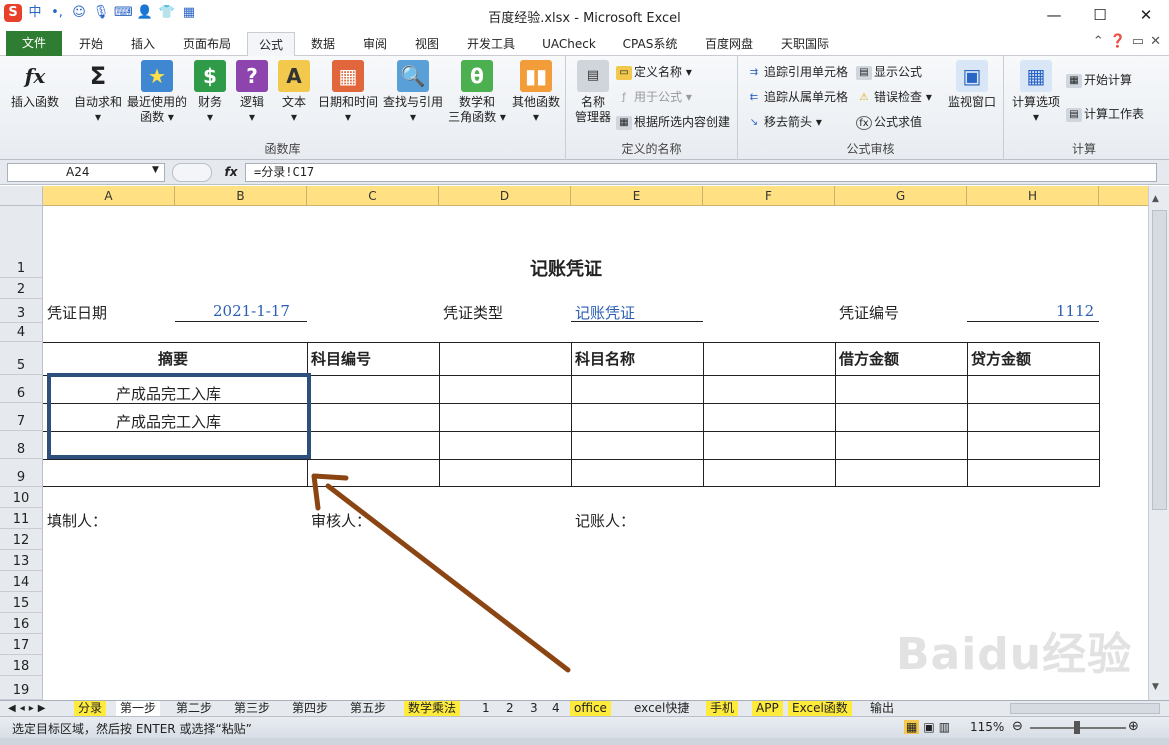  What do you see at coordinates (987, 727) in the screenshot?
I see `zoom-level: 115%` at bounding box center [987, 727].